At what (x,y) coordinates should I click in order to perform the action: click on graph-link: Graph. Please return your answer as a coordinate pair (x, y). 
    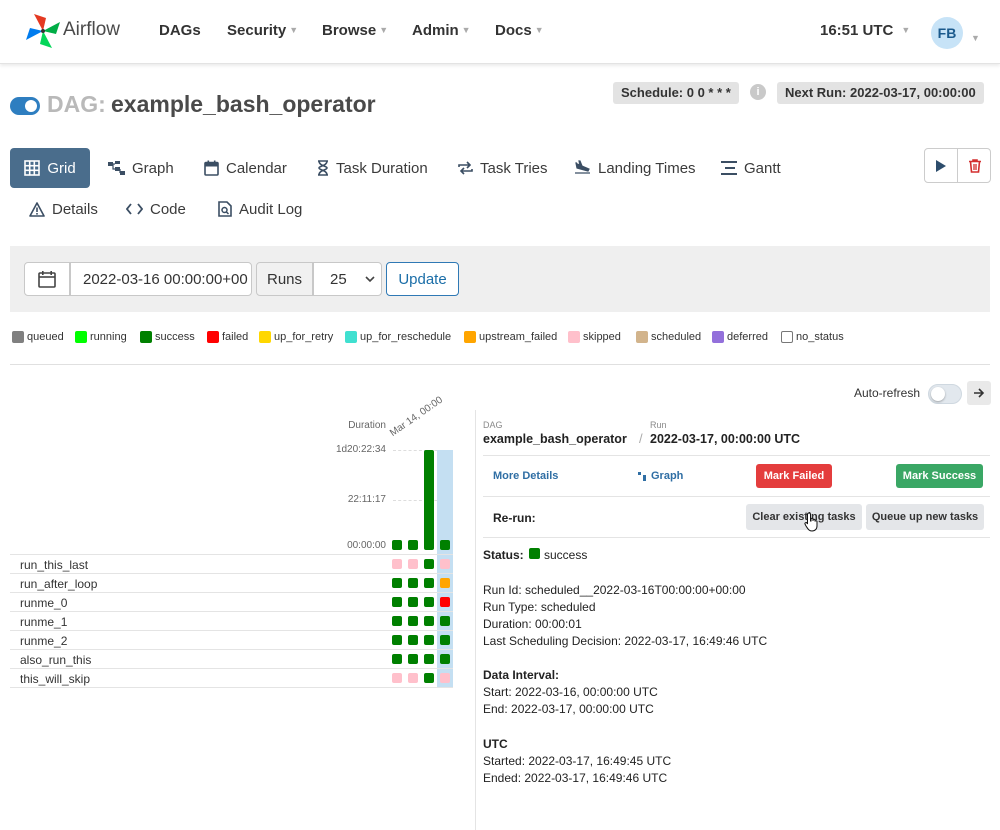
    Looking at the image, I should click on (660, 476).